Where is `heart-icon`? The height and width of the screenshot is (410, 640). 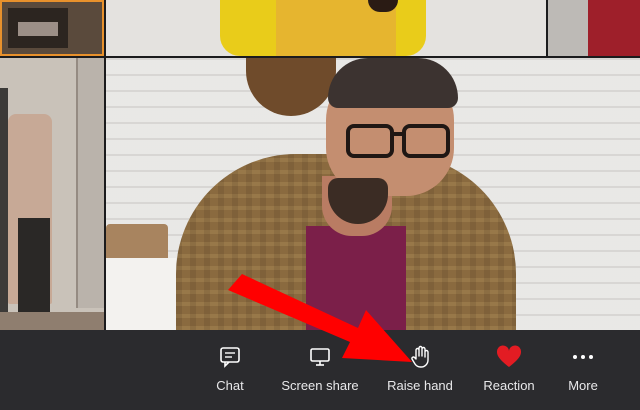
heart-icon is located at coordinates (509, 357).